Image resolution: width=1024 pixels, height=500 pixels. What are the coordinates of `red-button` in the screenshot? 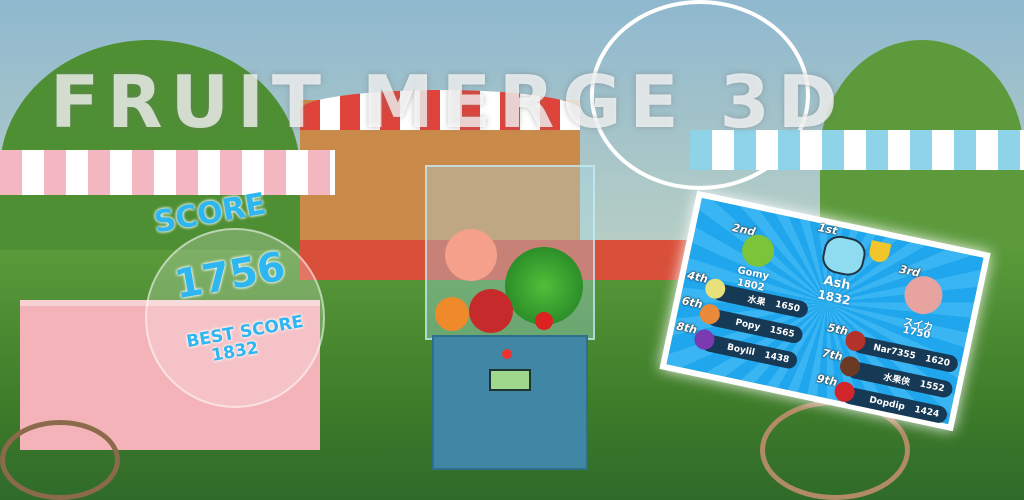 It's located at (507, 354).